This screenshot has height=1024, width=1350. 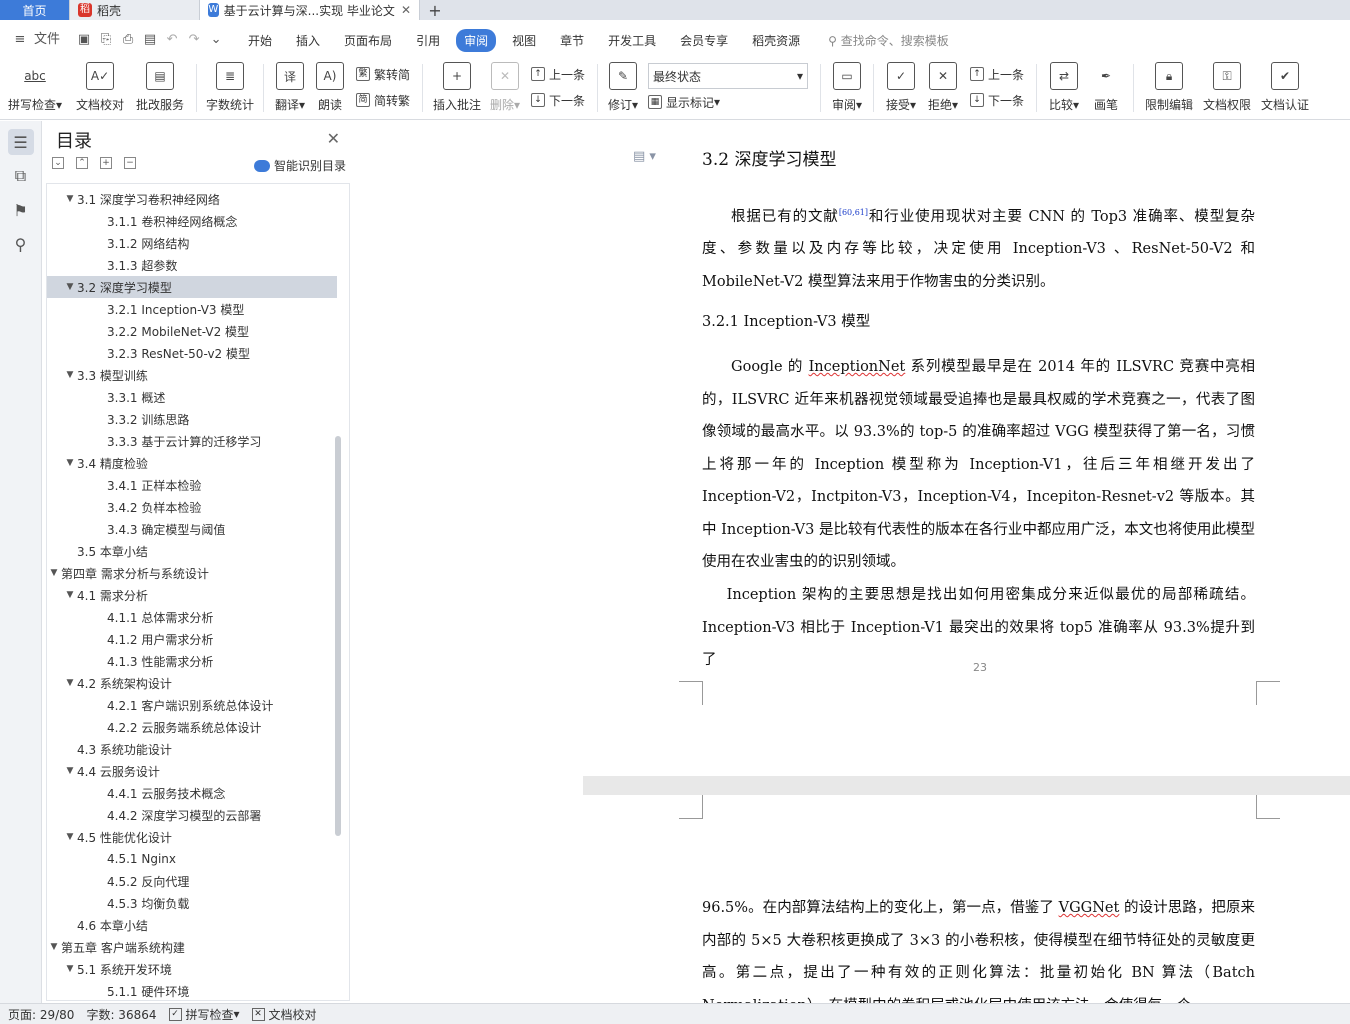 What do you see at coordinates (192, 551) in the screenshot?
I see `toc-item: 3.5 本章小结` at bounding box center [192, 551].